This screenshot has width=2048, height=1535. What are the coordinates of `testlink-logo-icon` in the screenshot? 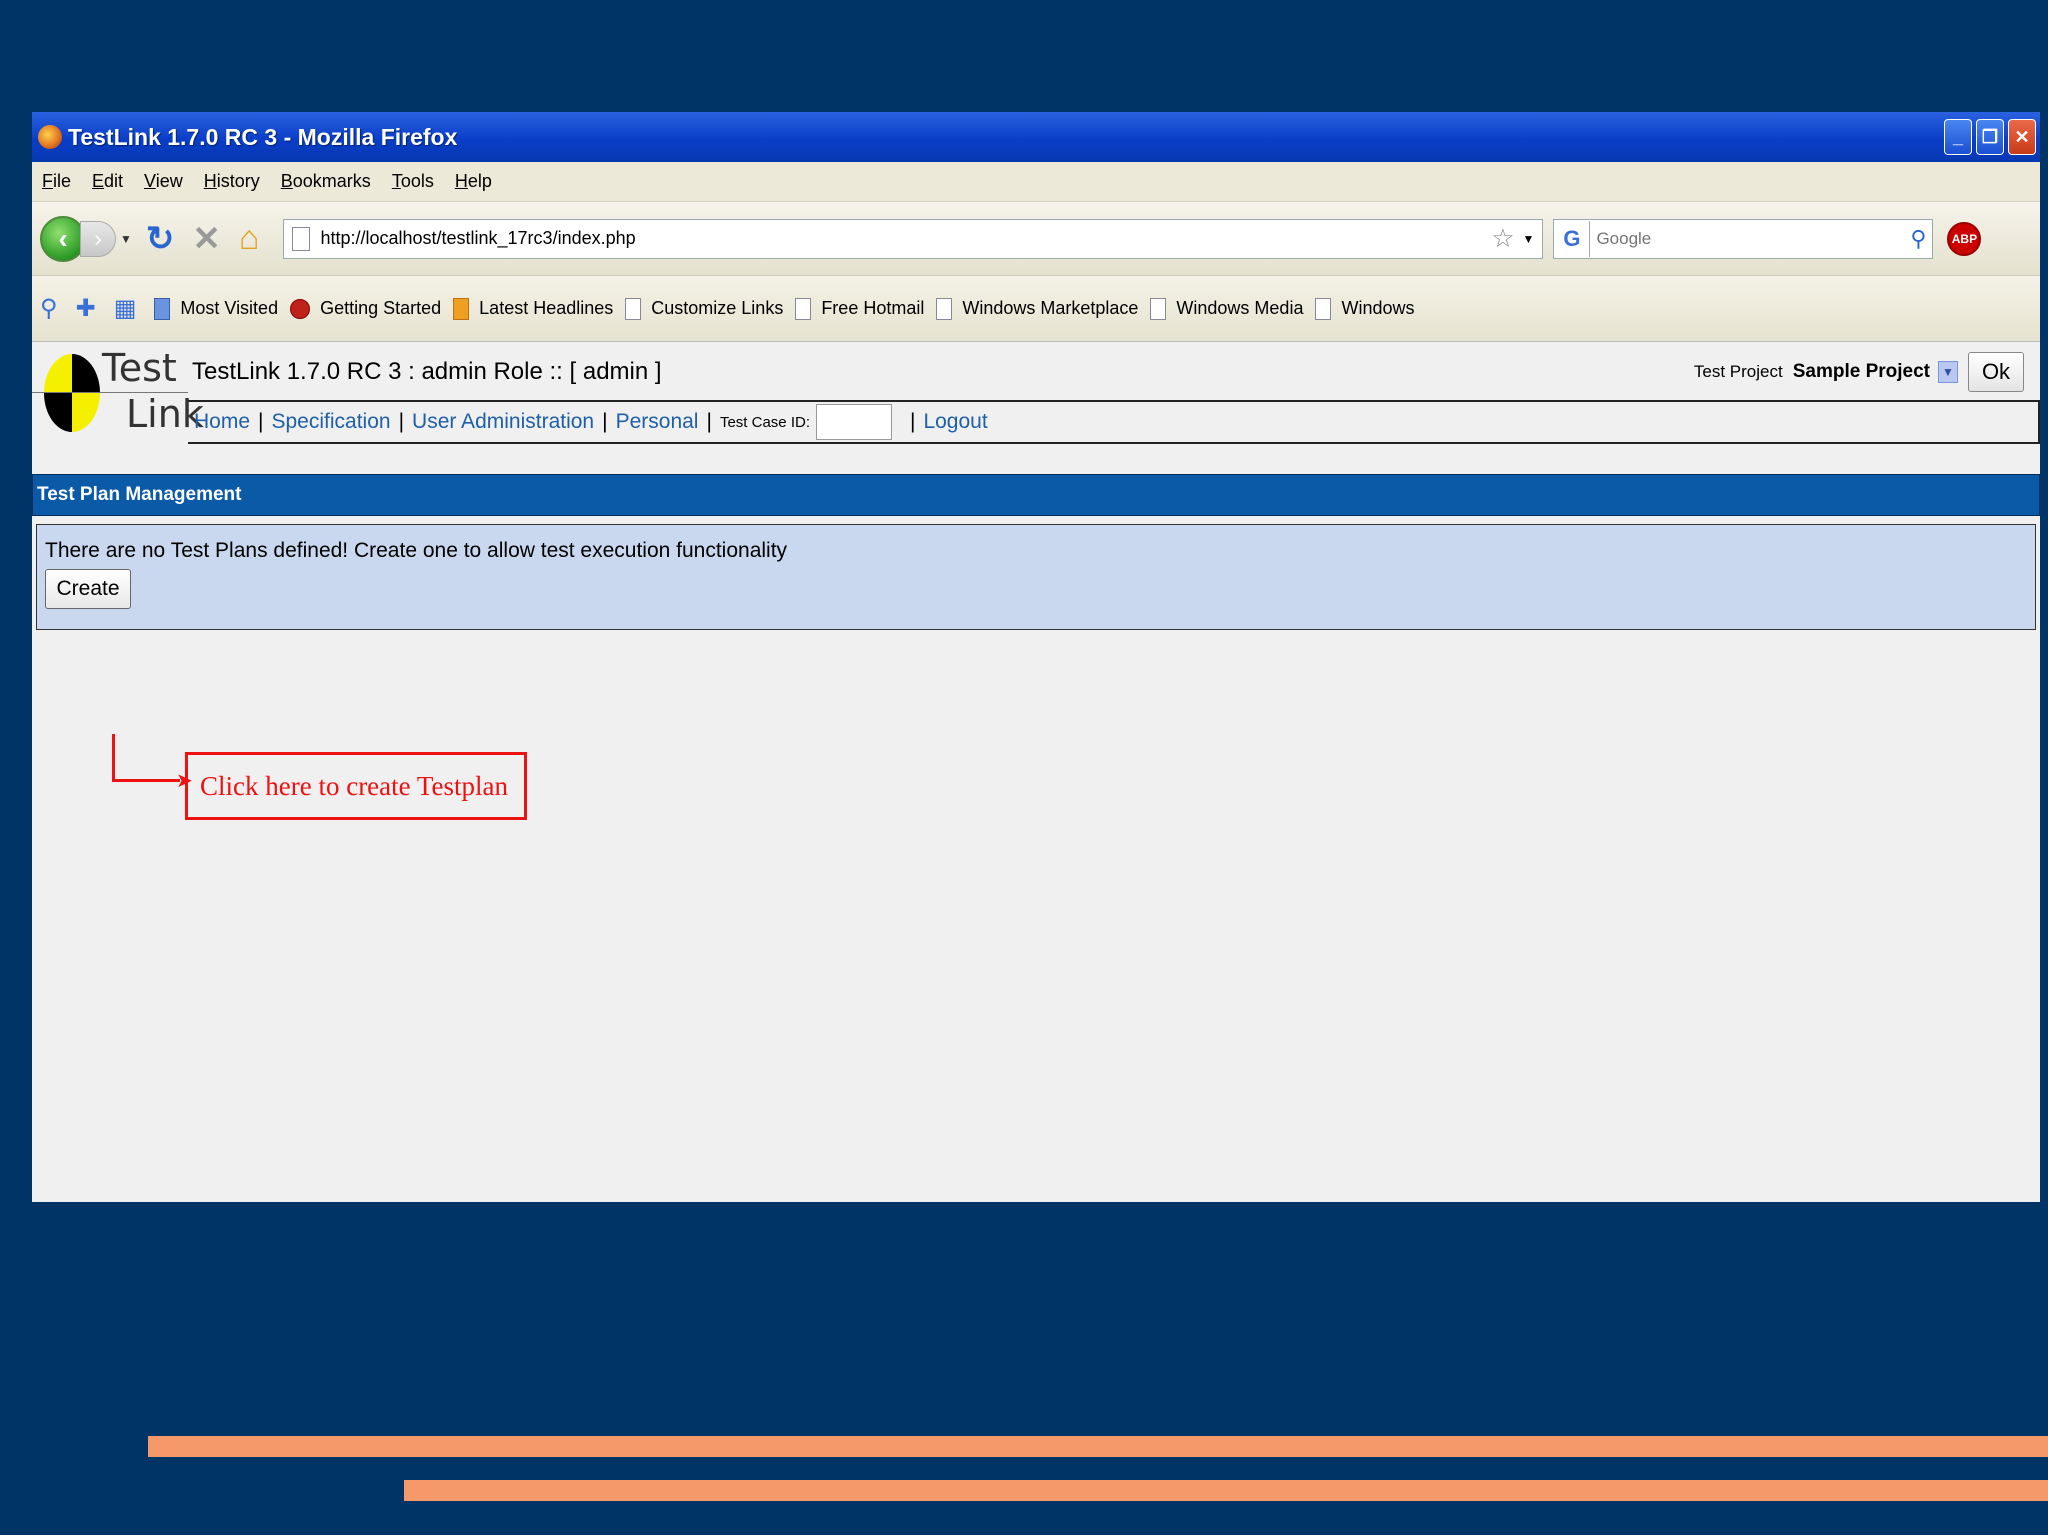 It's located at (72, 393).